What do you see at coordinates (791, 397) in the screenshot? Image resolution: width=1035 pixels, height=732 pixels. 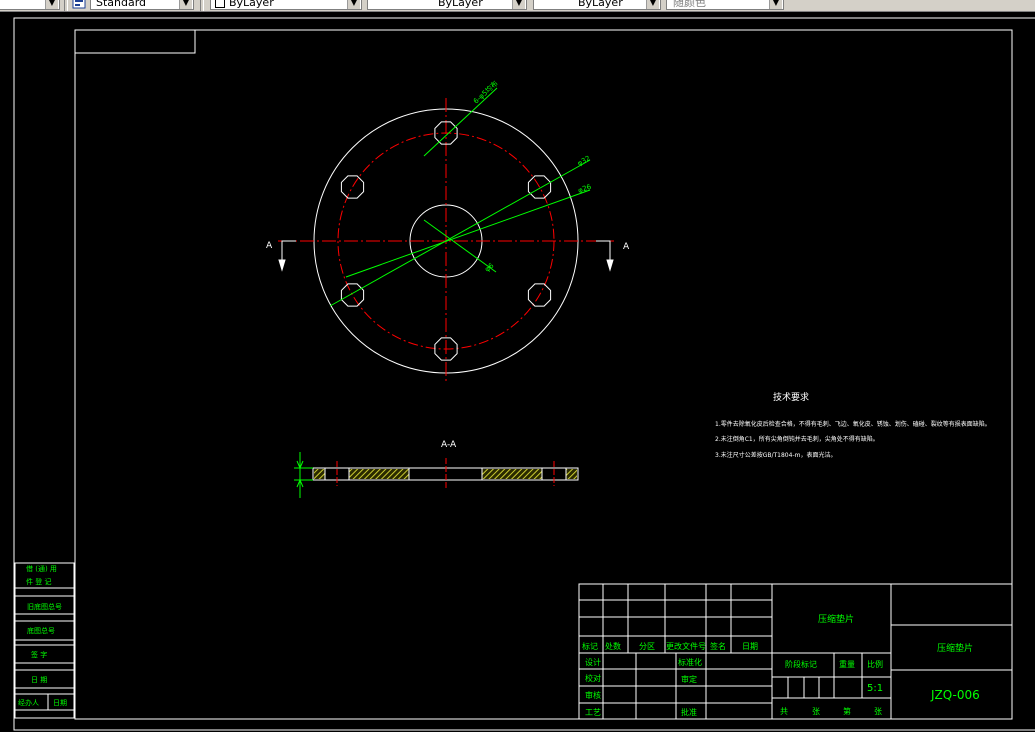 I see `notes-title: 技术要求` at bounding box center [791, 397].